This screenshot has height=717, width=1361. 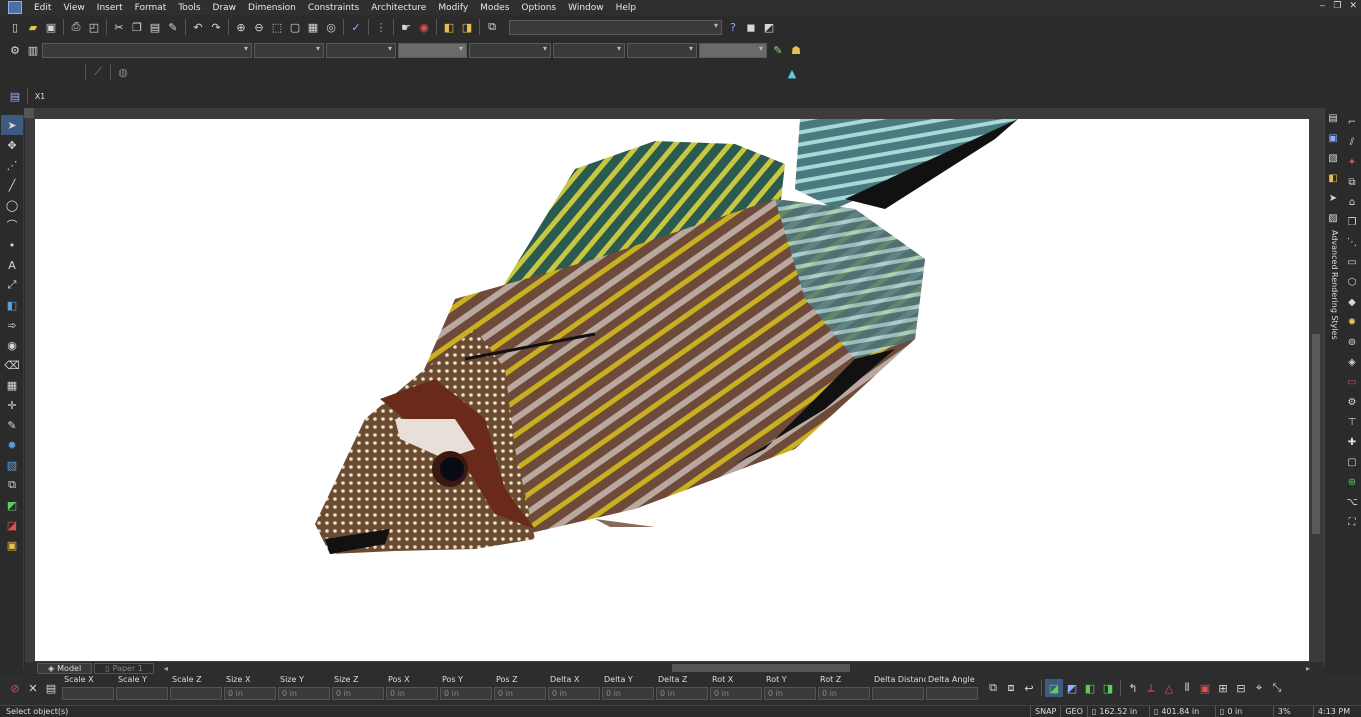 I want to click on zoom-out-icon: ⊖, so click(x=259, y=27).